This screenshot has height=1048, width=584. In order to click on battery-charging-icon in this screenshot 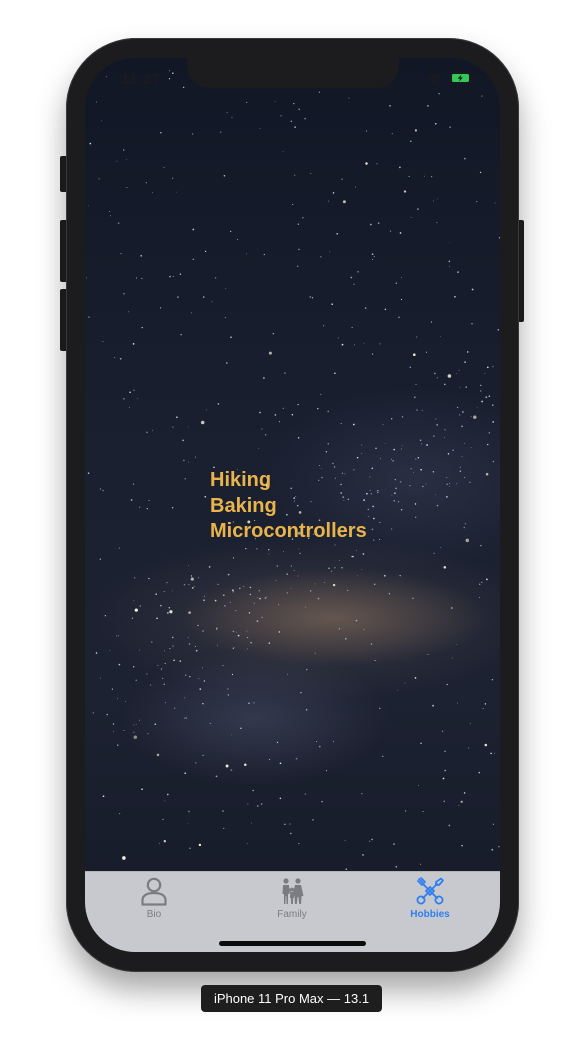, I will do `click(462, 78)`.